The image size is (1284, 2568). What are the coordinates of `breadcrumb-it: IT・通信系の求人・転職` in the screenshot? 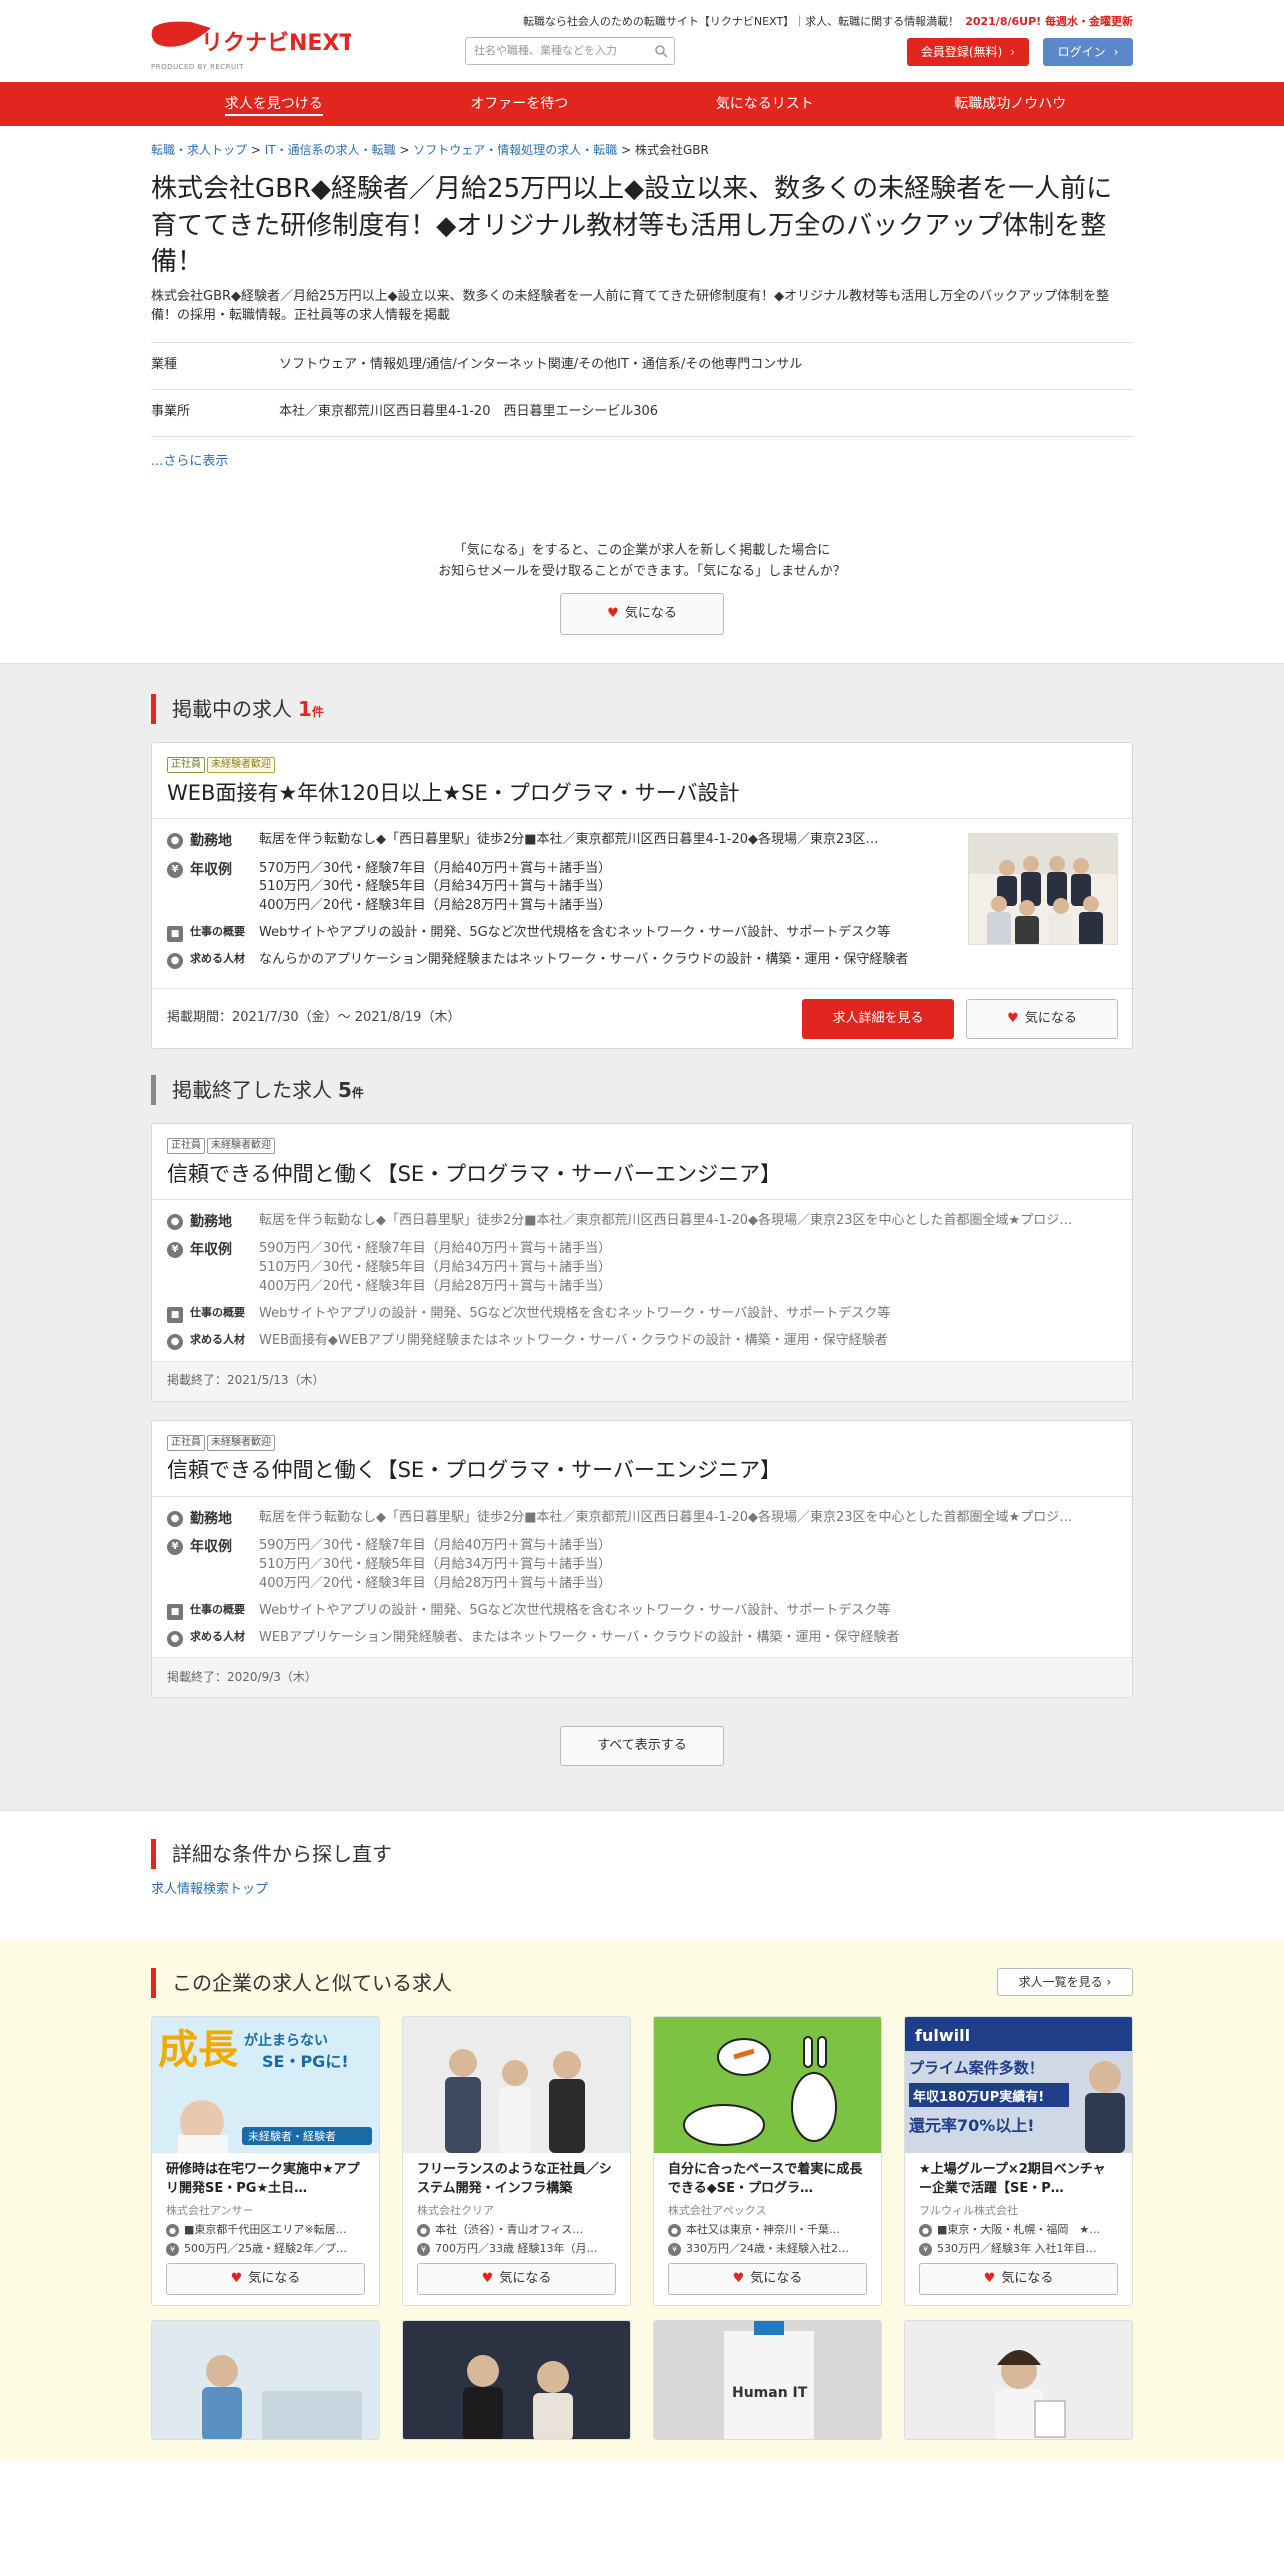 It's located at (330, 150).